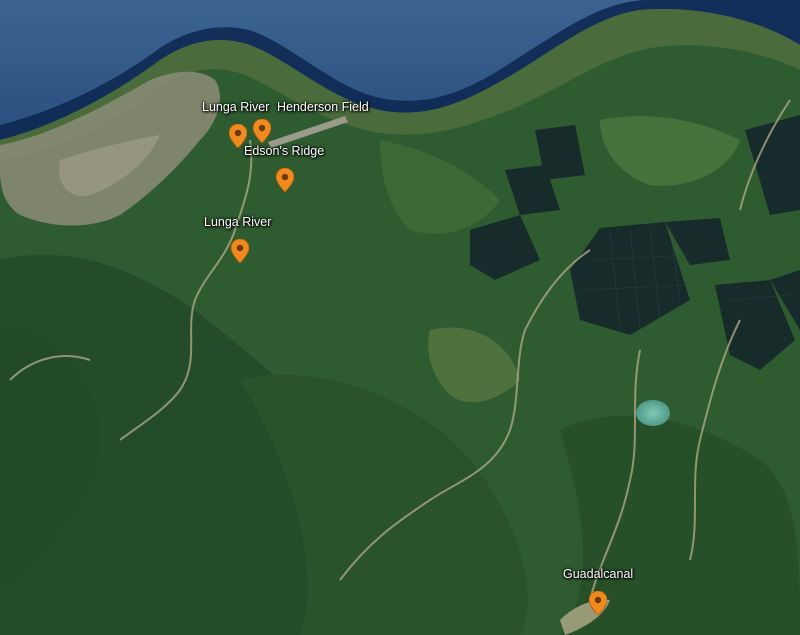  Describe the element at coordinates (653, 413) in the screenshot. I see `lake` at that location.